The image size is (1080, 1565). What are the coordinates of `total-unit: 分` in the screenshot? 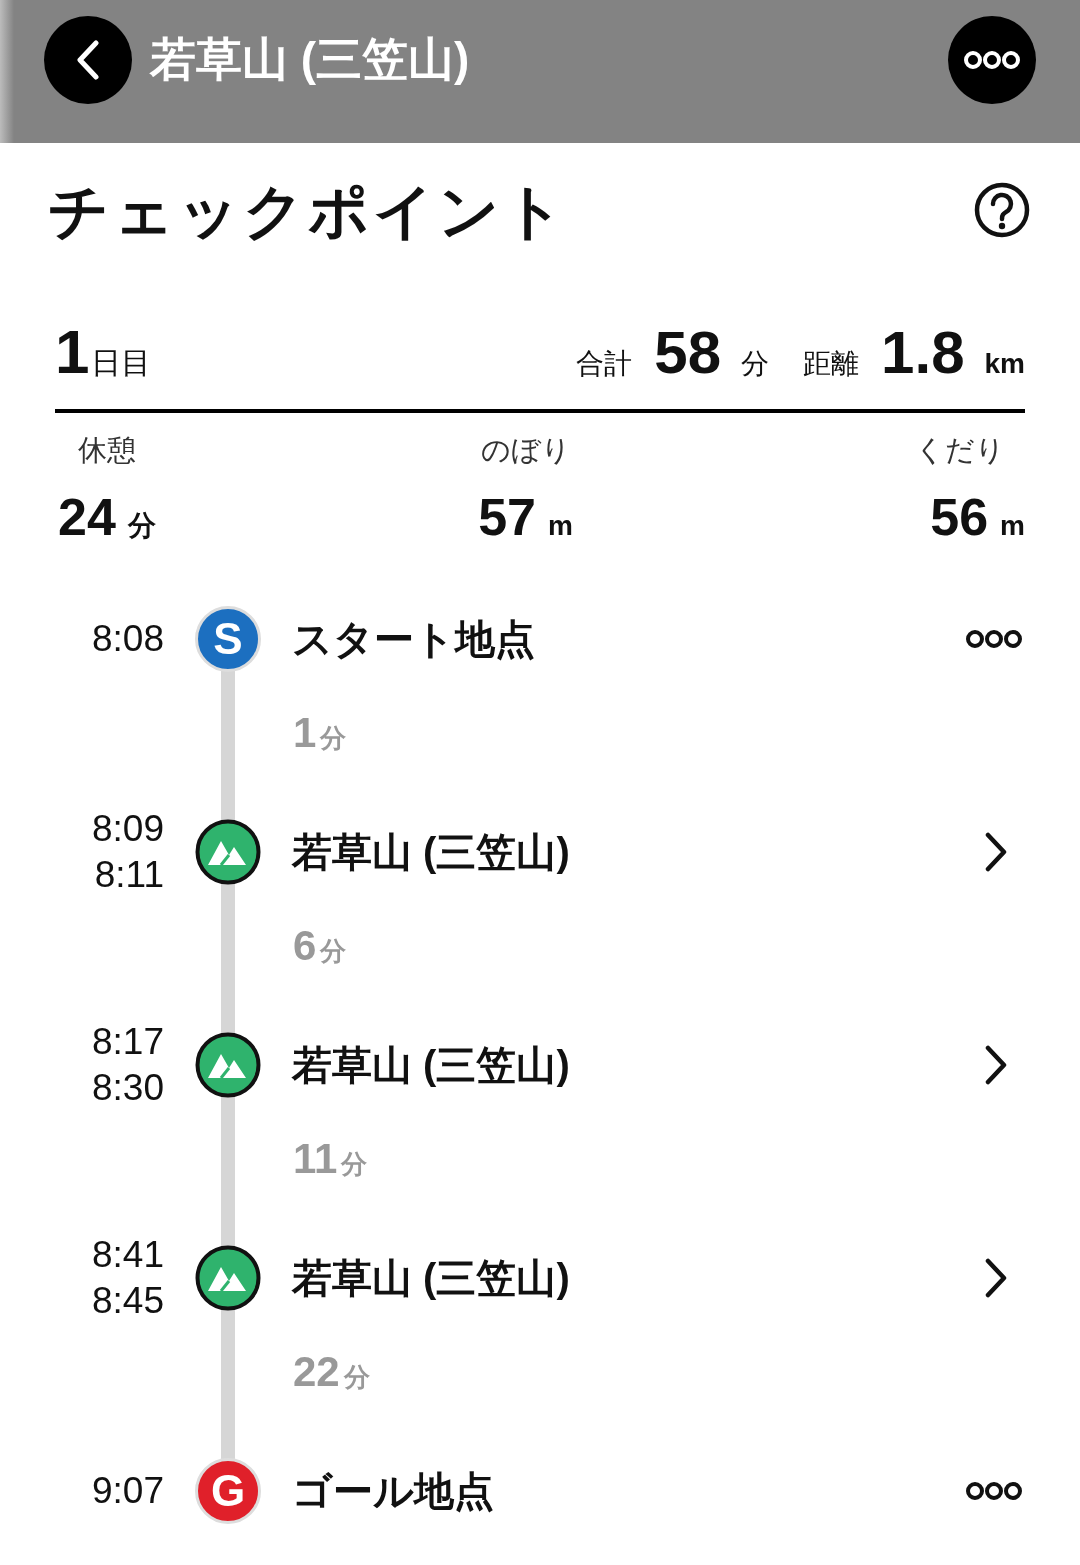 It's located at (755, 364).